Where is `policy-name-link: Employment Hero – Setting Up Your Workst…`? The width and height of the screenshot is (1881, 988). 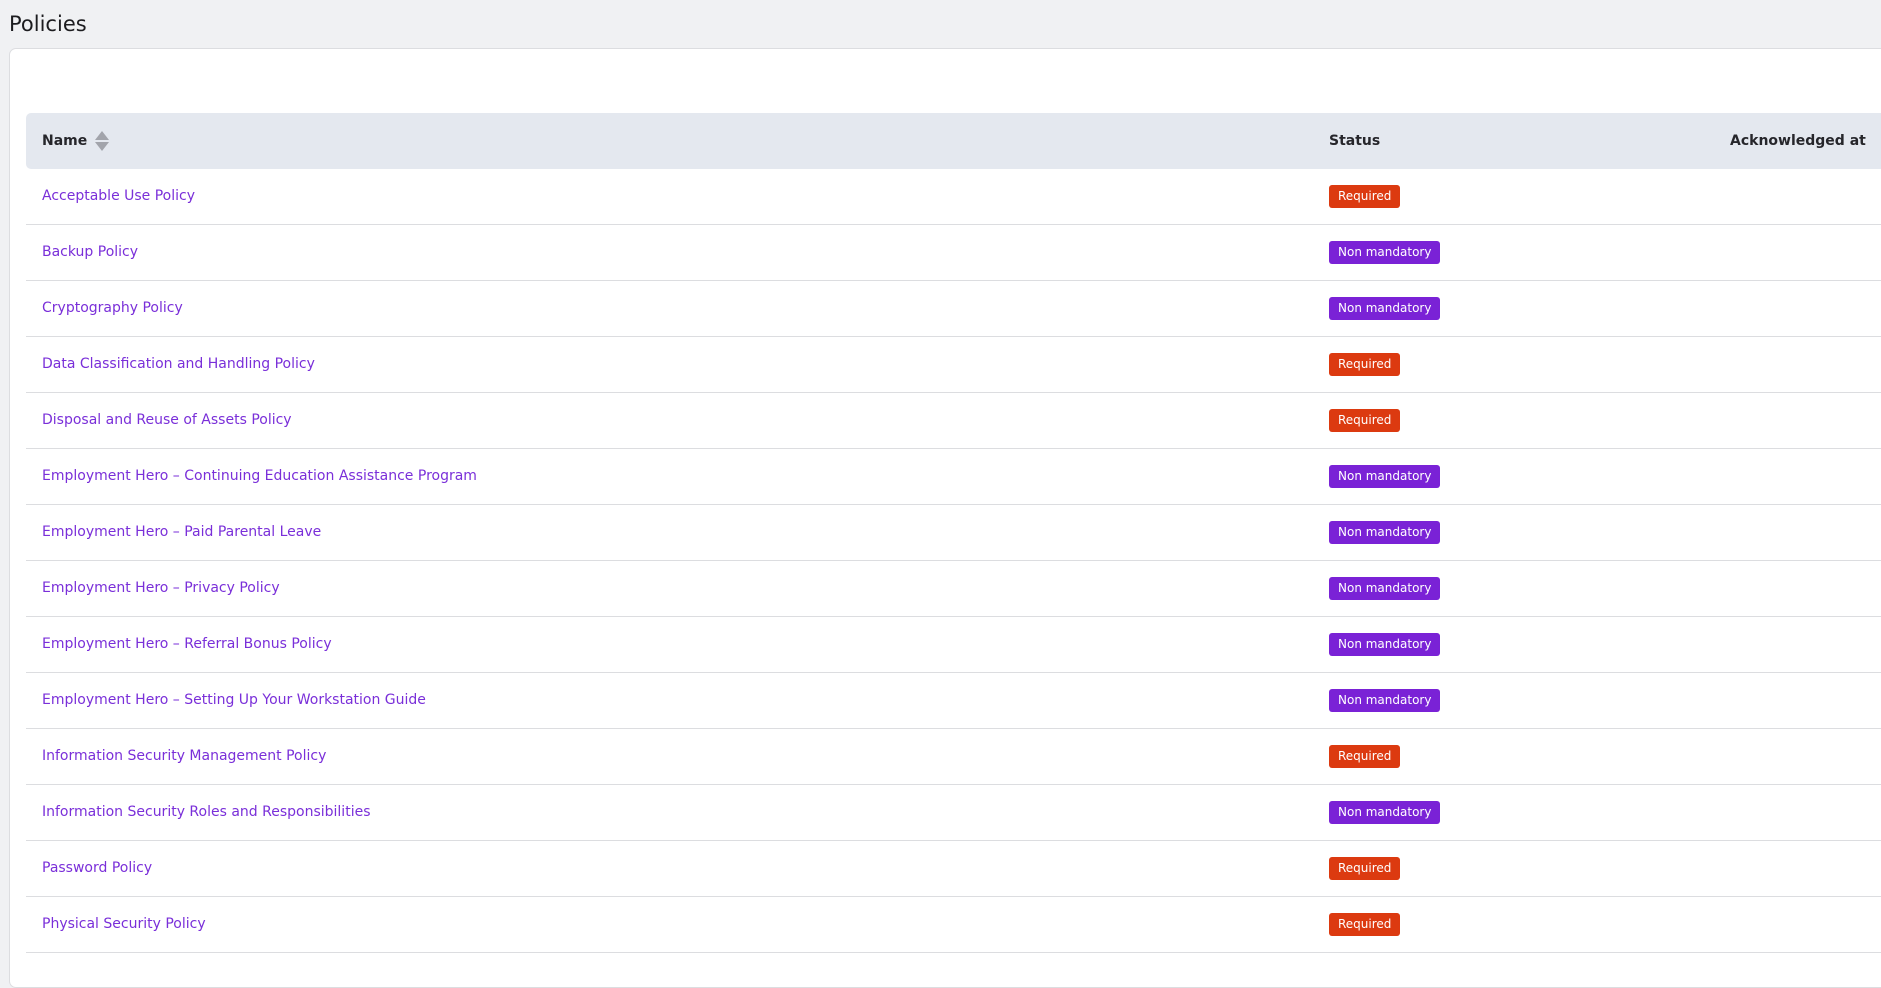 policy-name-link: Employment Hero – Setting Up Your Workst… is located at coordinates (234, 700).